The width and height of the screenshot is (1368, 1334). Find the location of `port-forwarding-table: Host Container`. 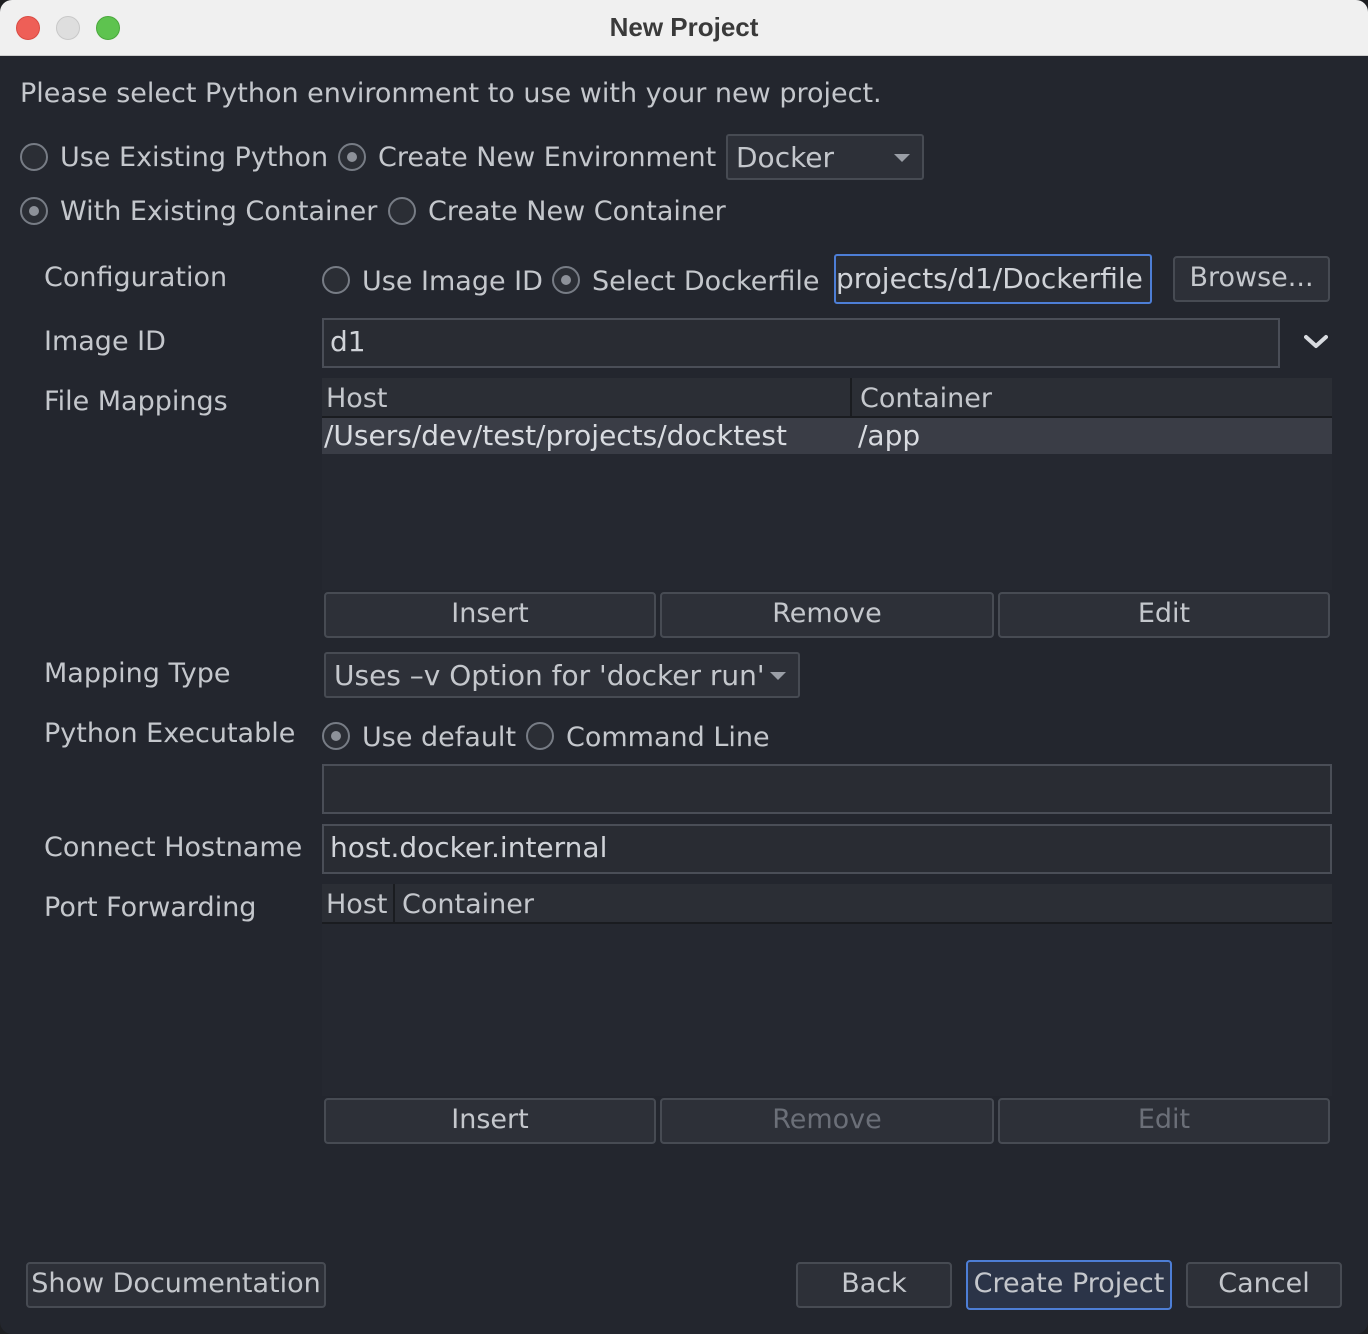

port-forwarding-table: Host Container is located at coordinates (827, 990).